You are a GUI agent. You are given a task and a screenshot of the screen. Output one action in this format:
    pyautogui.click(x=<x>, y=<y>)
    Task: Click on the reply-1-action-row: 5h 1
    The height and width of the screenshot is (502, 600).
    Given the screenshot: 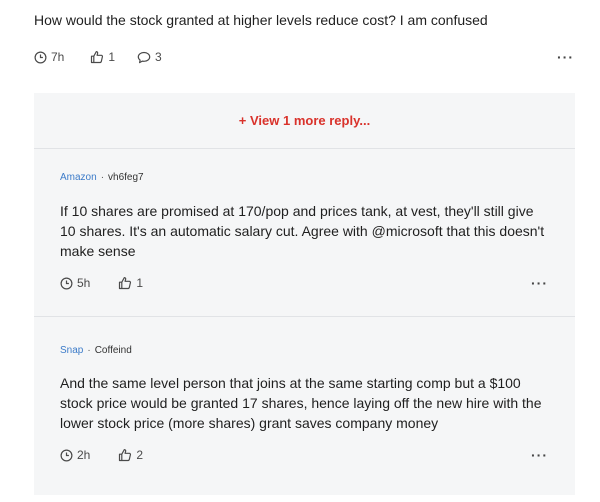 What is the action you would take?
    pyautogui.click(x=101, y=283)
    